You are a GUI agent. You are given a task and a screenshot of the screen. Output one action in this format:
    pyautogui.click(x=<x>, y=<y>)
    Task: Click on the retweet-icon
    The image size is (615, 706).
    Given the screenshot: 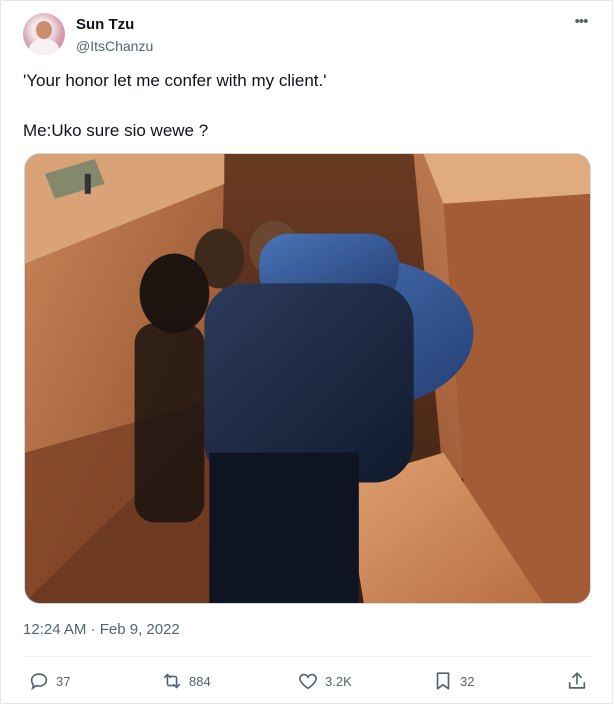 What is the action you would take?
    pyautogui.click(x=172, y=681)
    